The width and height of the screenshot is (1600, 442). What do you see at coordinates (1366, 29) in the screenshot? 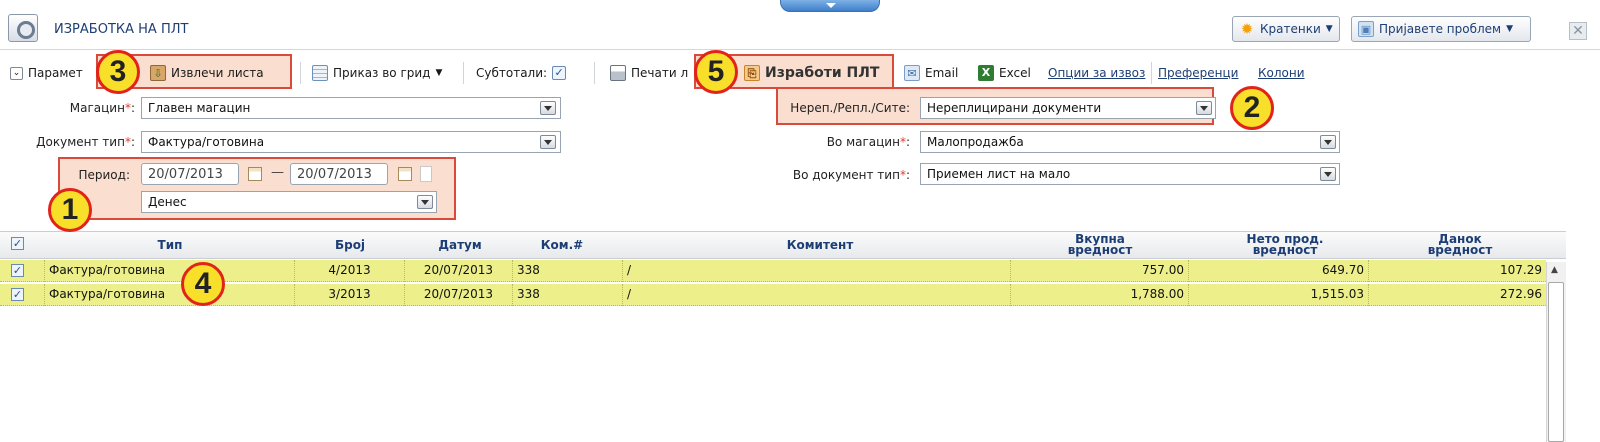
I see `report-image-icon: ▣` at bounding box center [1366, 29].